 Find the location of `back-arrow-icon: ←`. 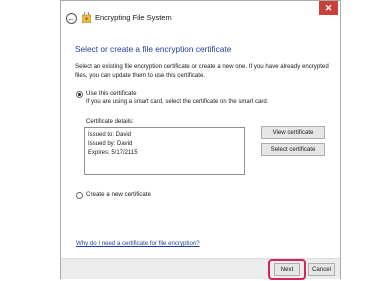

back-arrow-icon: ← is located at coordinates (71, 18).